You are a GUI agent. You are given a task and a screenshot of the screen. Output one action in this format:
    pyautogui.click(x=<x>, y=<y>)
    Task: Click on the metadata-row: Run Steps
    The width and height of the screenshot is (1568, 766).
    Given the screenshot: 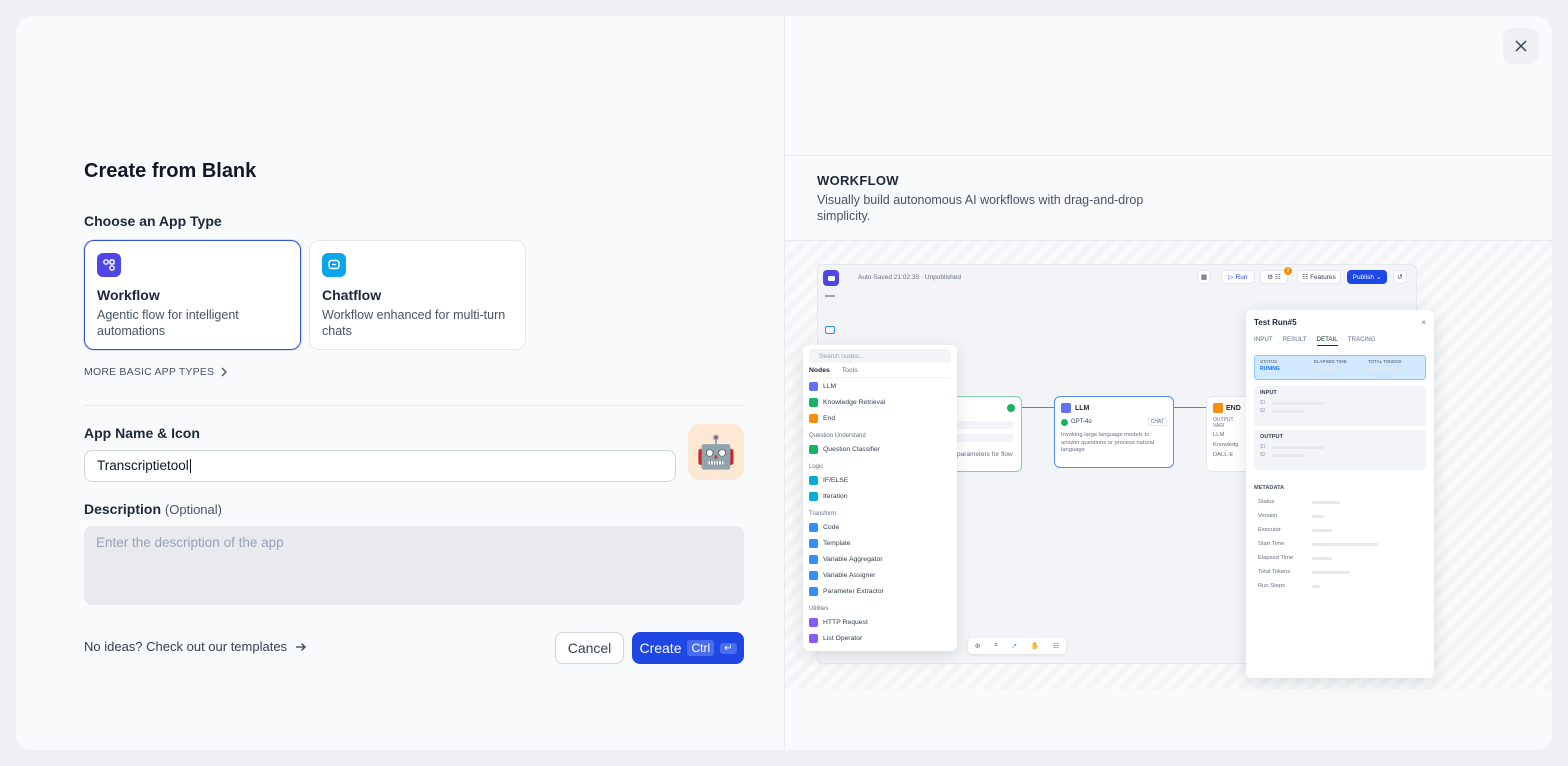 What is the action you would take?
    pyautogui.click(x=1342, y=586)
    